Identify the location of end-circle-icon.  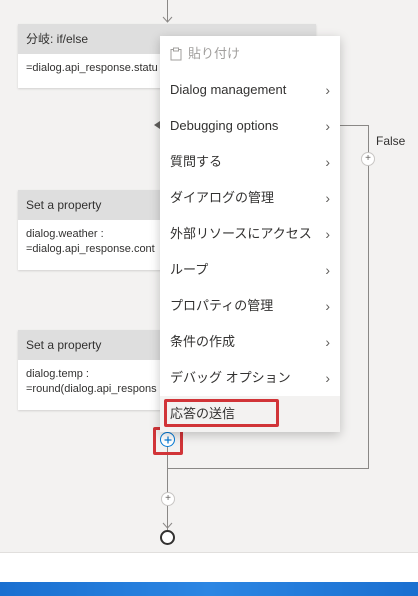
(167, 537).